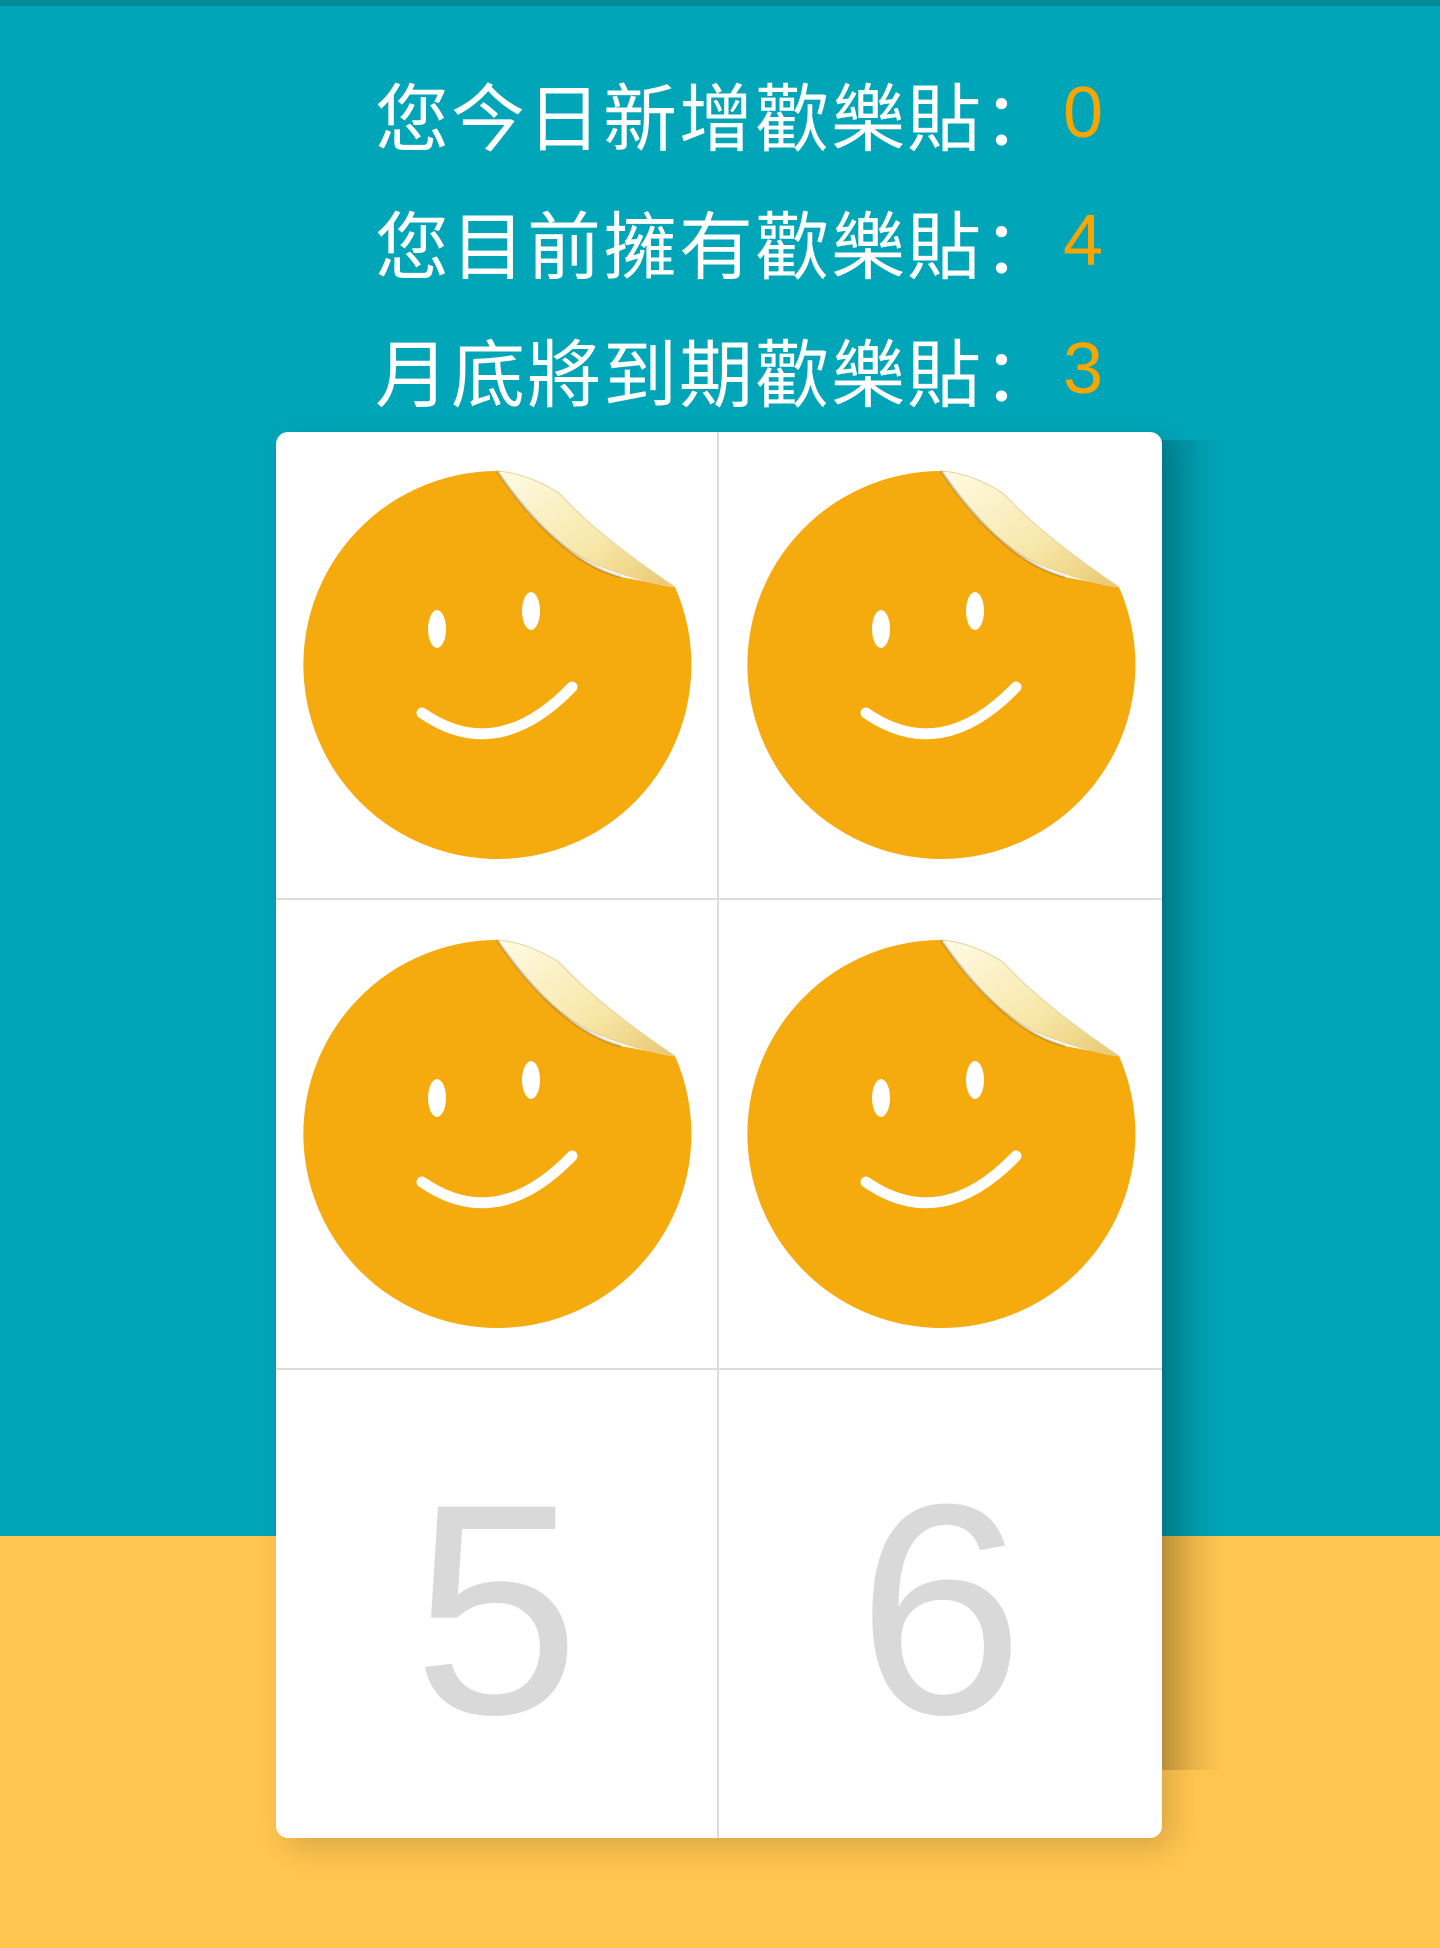  What do you see at coordinates (1084, 241) in the screenshot?
I see `stat-current-owned-value: 4` at bounding box center [1084, 241].